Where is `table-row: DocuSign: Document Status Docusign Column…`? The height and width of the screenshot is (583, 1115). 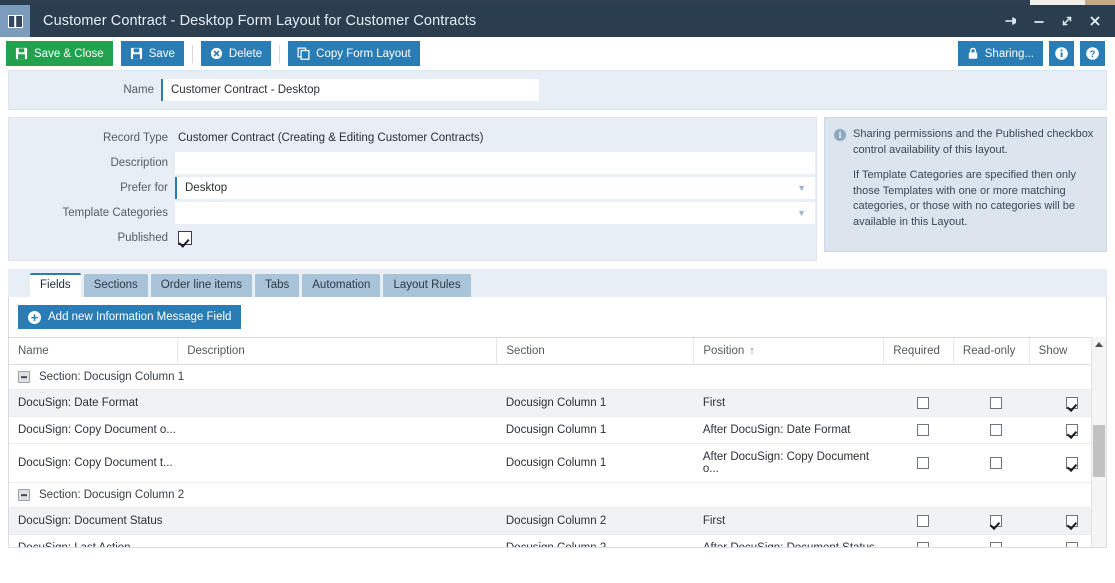
table-row: DocuSign: Document Status Docusign Column… is located at coordinates (557, 521).